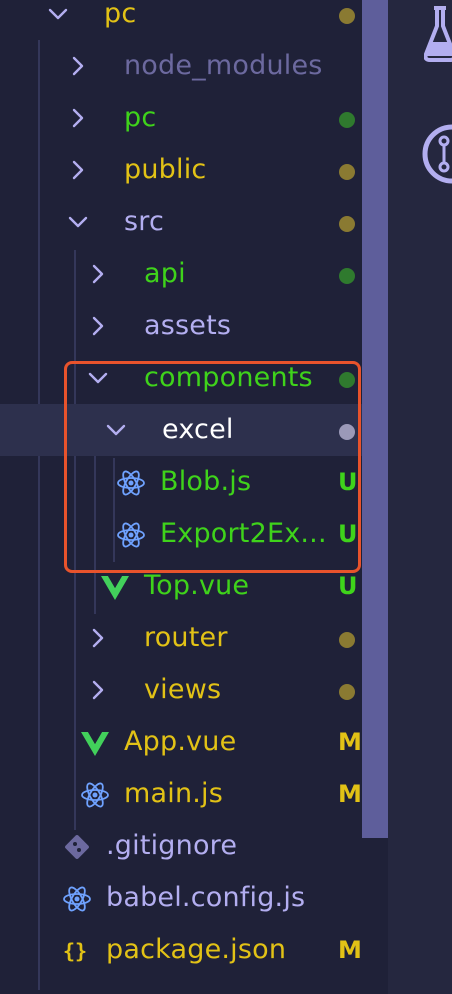  I want to click on folder-label: views, so click(183, 689).